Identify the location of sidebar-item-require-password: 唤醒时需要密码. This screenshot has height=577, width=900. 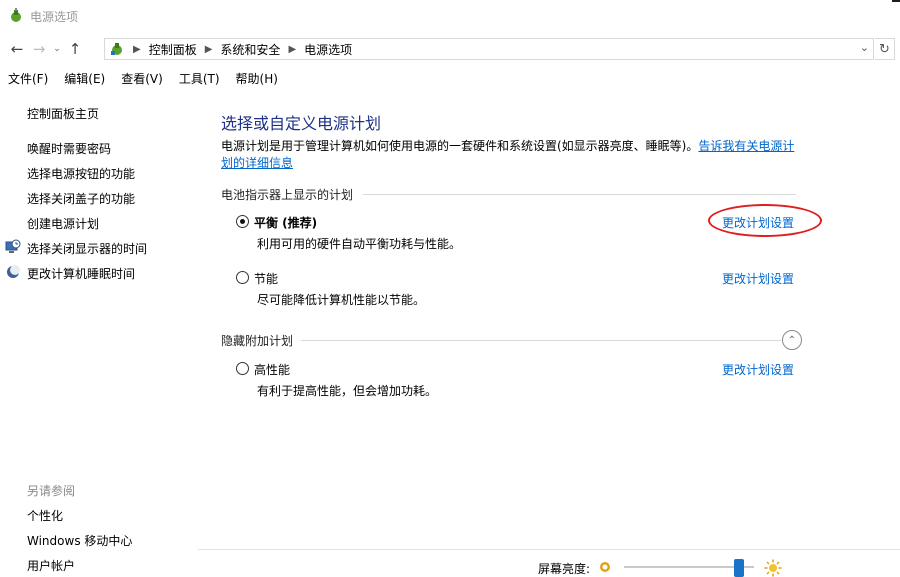
(69, 148).